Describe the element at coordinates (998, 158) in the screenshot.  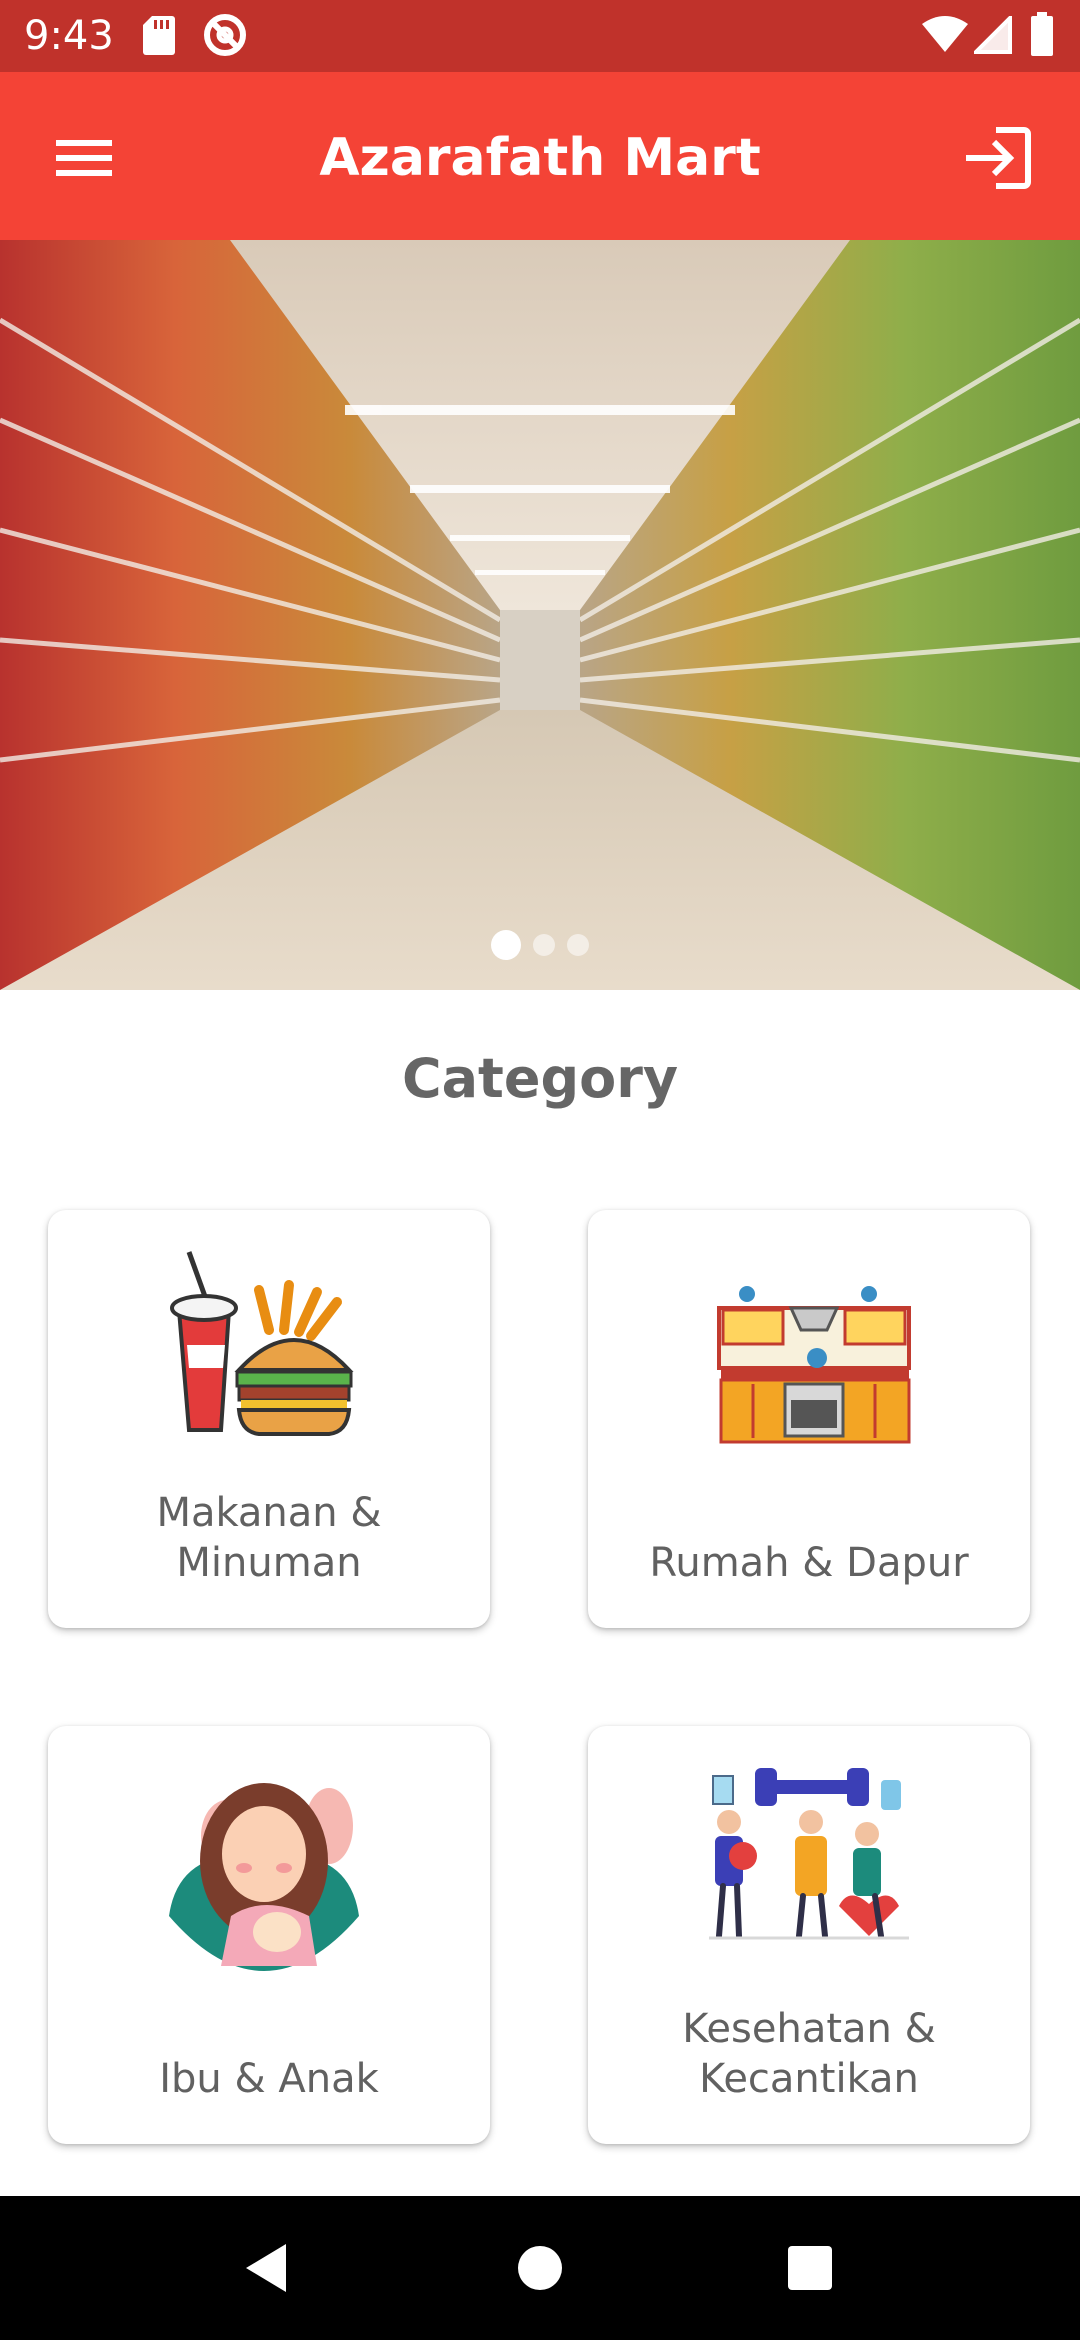
I see `login-icon` at that location.